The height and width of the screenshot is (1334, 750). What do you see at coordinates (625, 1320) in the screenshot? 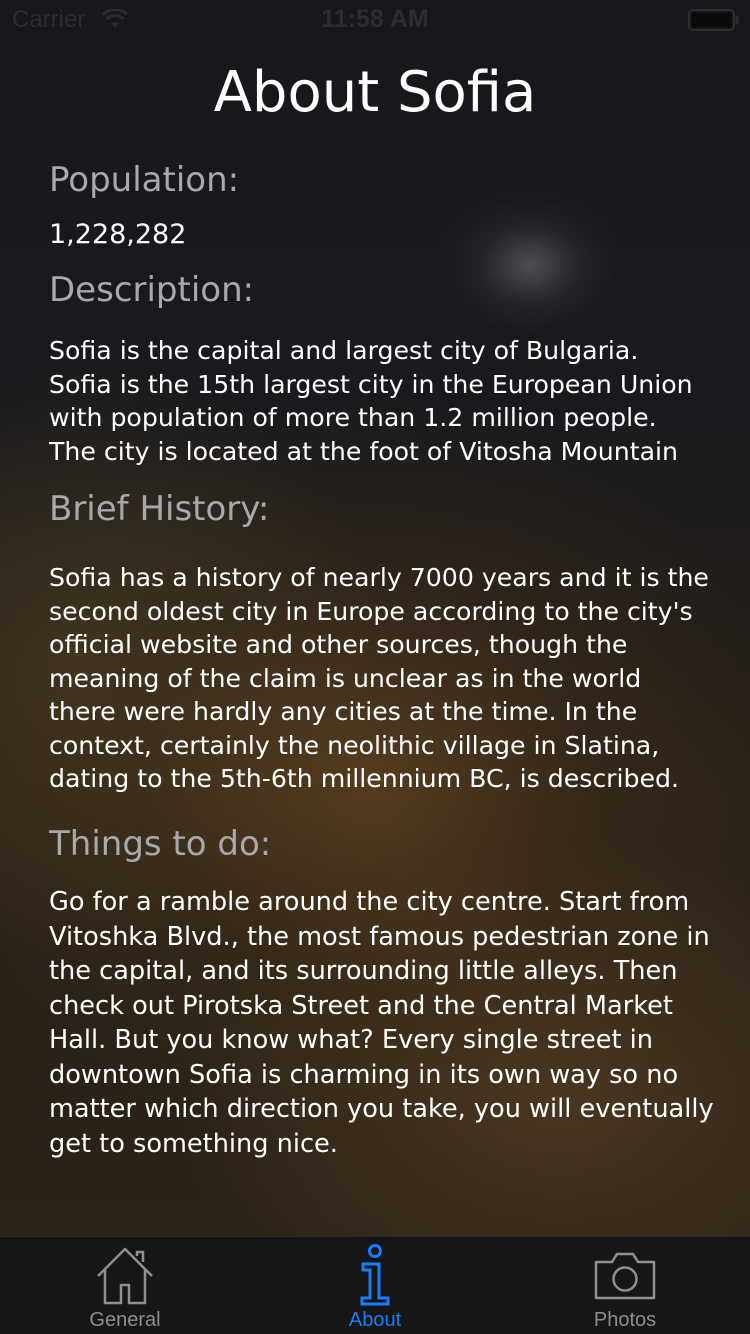
I see `tab-photos-label: Photos` at bounding box center [625, 1320].